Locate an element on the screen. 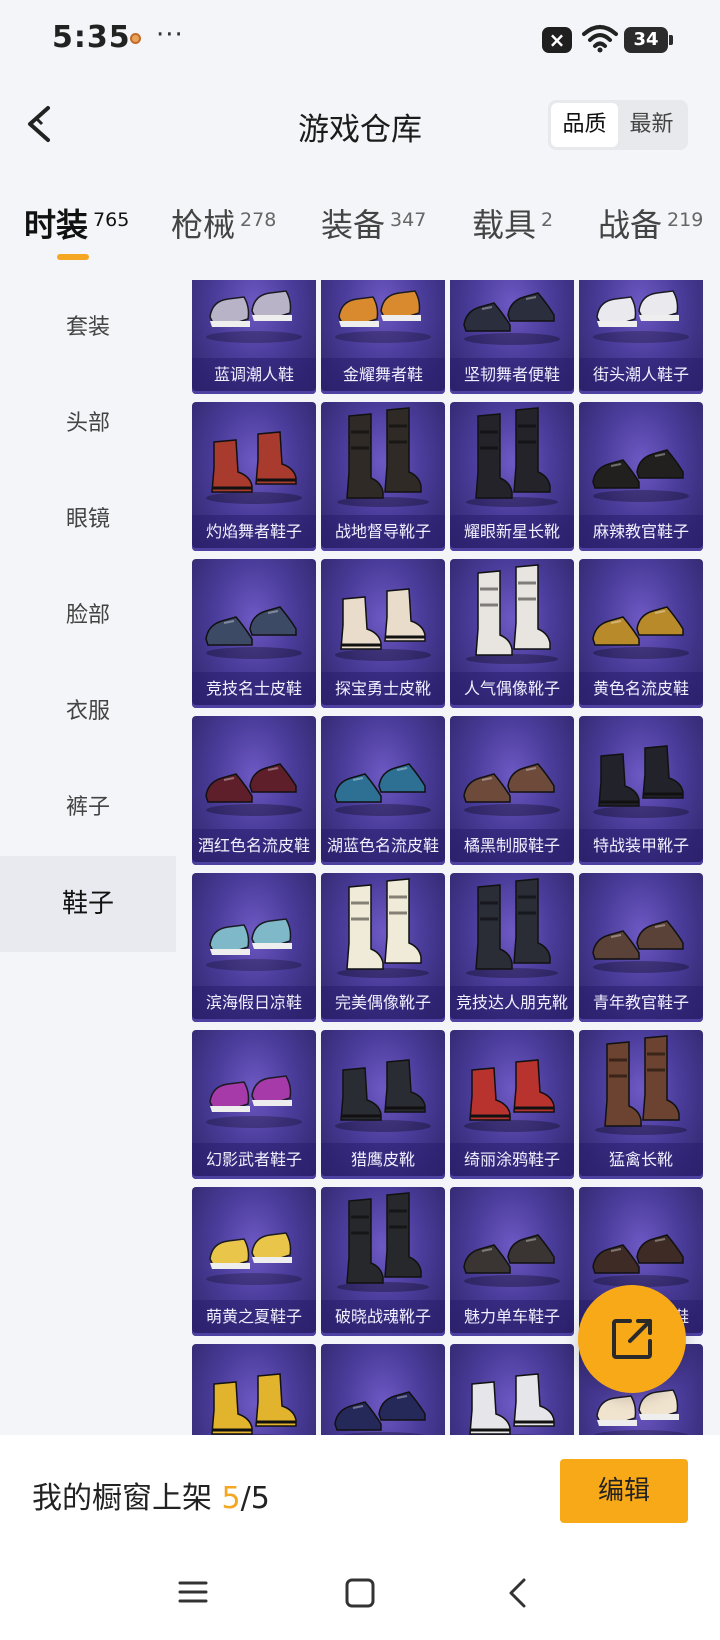 The width and height of the screenshot is (720, 1640). item-card: 耀眼新星长靴 is located at coordinates (512, 476).